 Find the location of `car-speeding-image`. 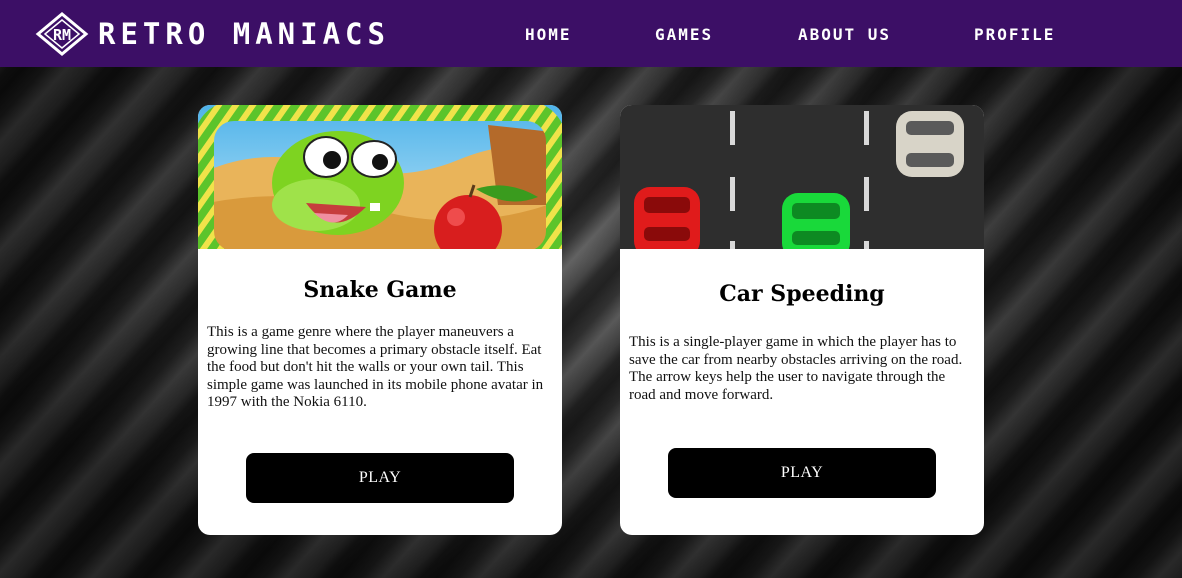

car-speeding-image is located at coordinates (802, 177).